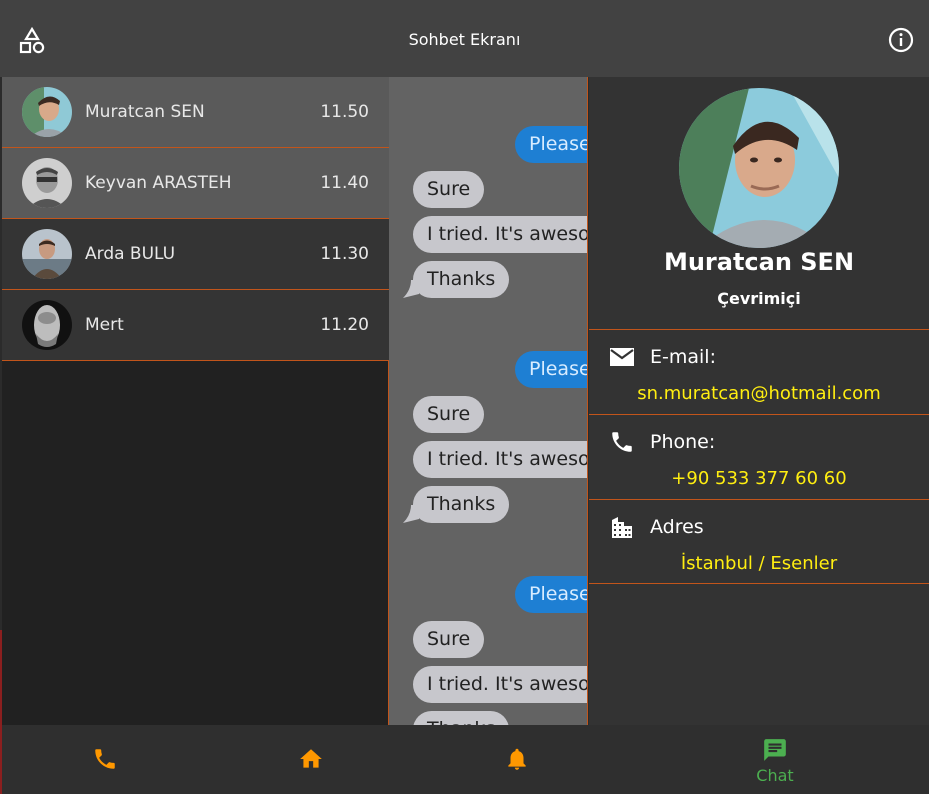 This screenshot has height=794, width=929. Describe the element at coordinates (759, 371) in the screenshot. I see `email-row: E-mail: sn.muratcan@hotmail.com` at that location.